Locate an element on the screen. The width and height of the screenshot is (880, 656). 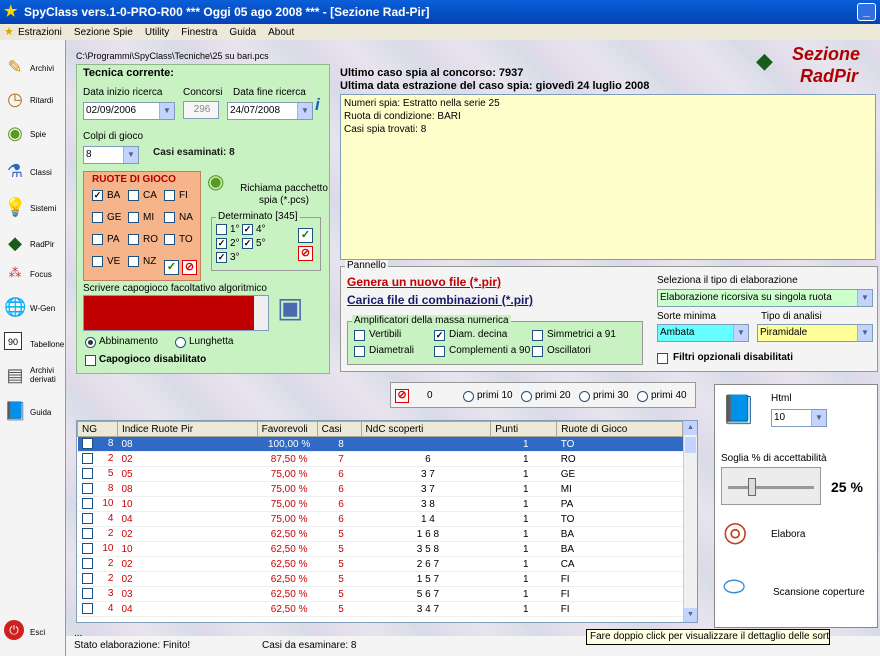
ampl-5-checkbox is located at coordinates (537, 351).